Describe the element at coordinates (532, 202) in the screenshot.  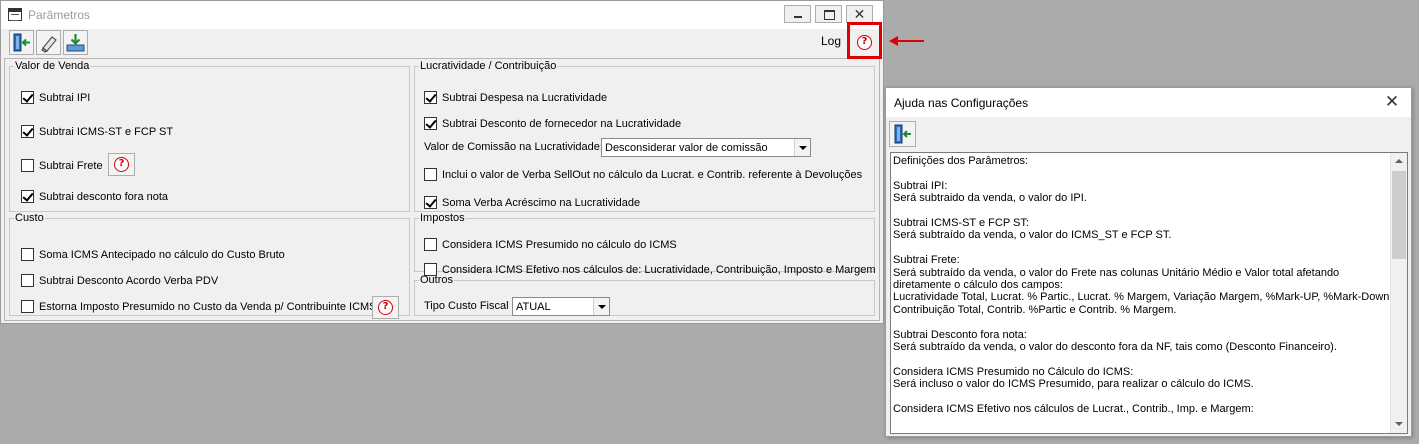
I see `option-soma-verba-acrescimo: Soma Verba Acréscimo na Lucratividade` at that location.